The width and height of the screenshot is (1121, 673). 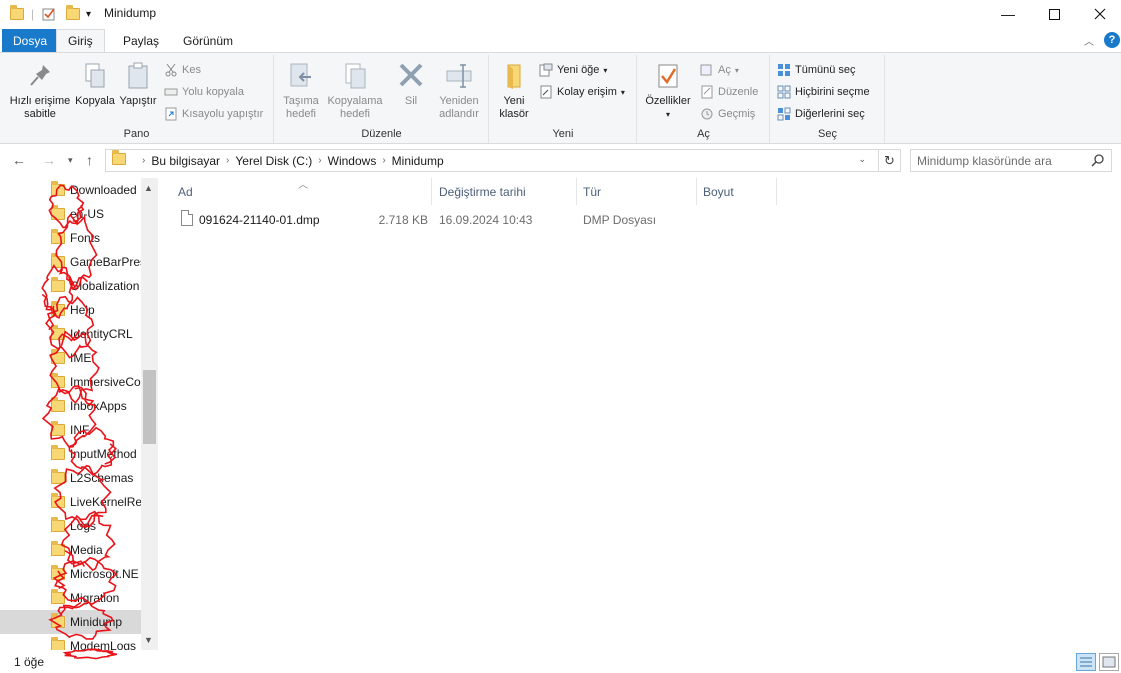 I want to click on nav-item: LiveKernelRe, so click(x=70, y=502).